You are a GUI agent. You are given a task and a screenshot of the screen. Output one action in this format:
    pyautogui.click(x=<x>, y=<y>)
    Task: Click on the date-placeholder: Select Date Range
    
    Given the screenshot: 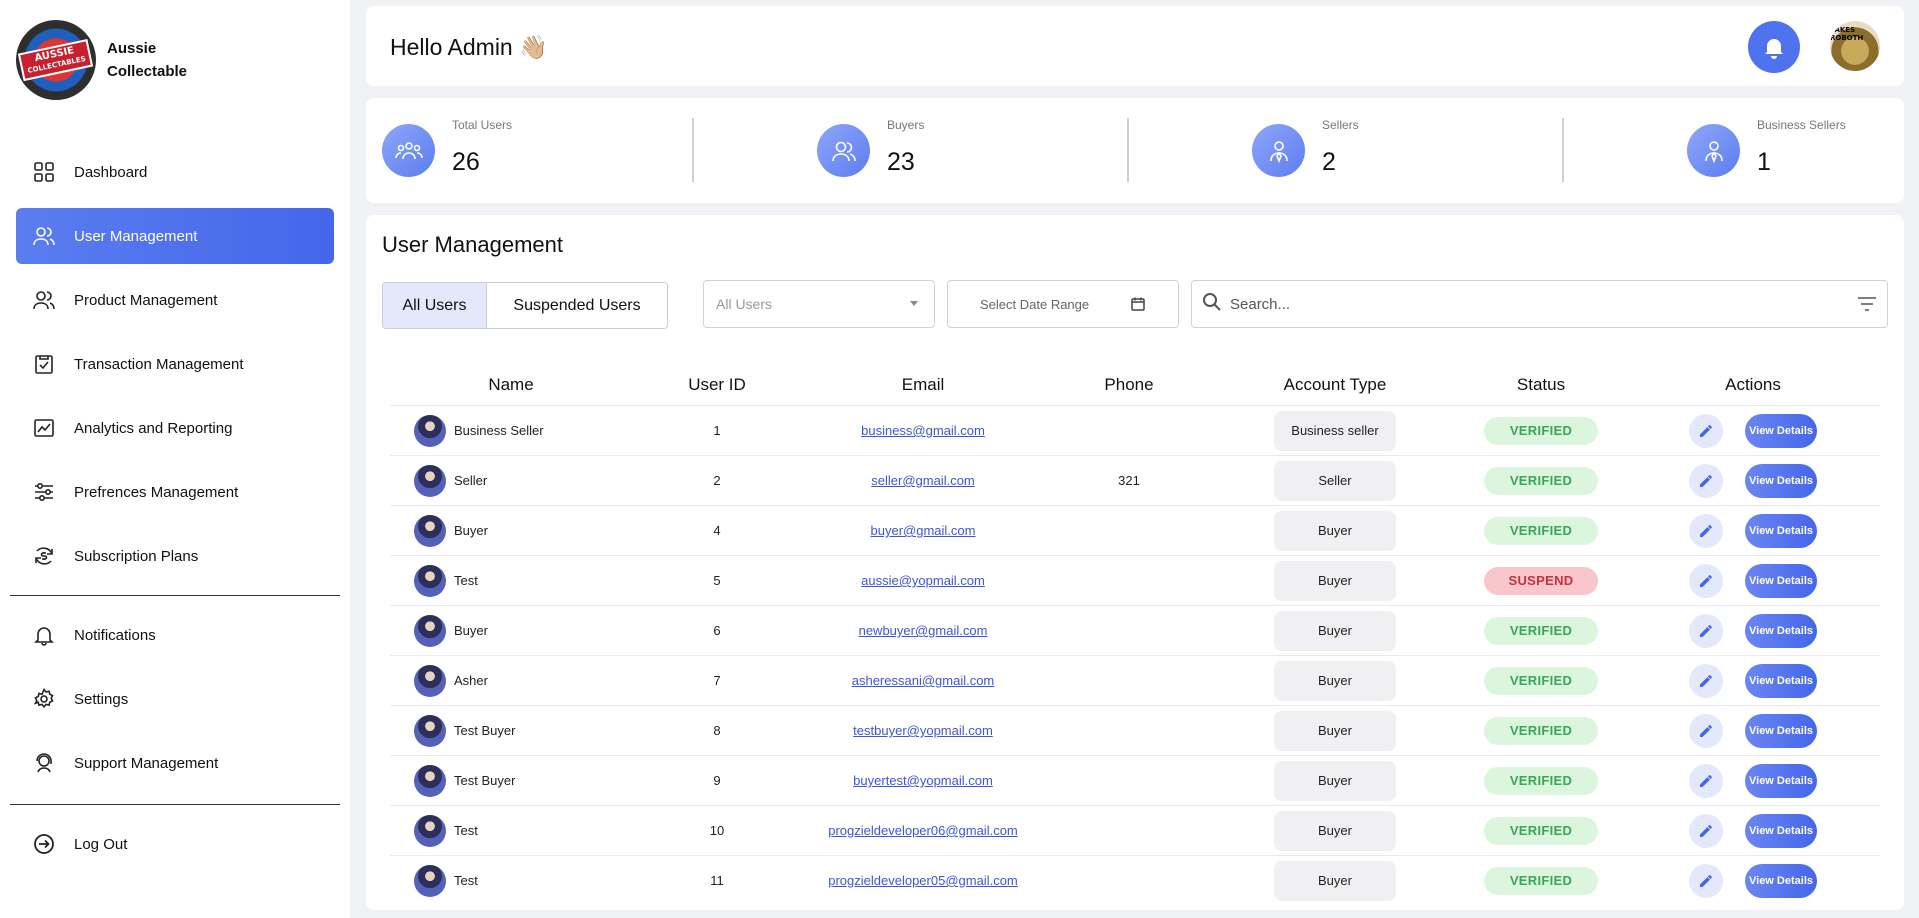 What is the action you would take?
    pyautogui.click(x=1035, y=304)
    